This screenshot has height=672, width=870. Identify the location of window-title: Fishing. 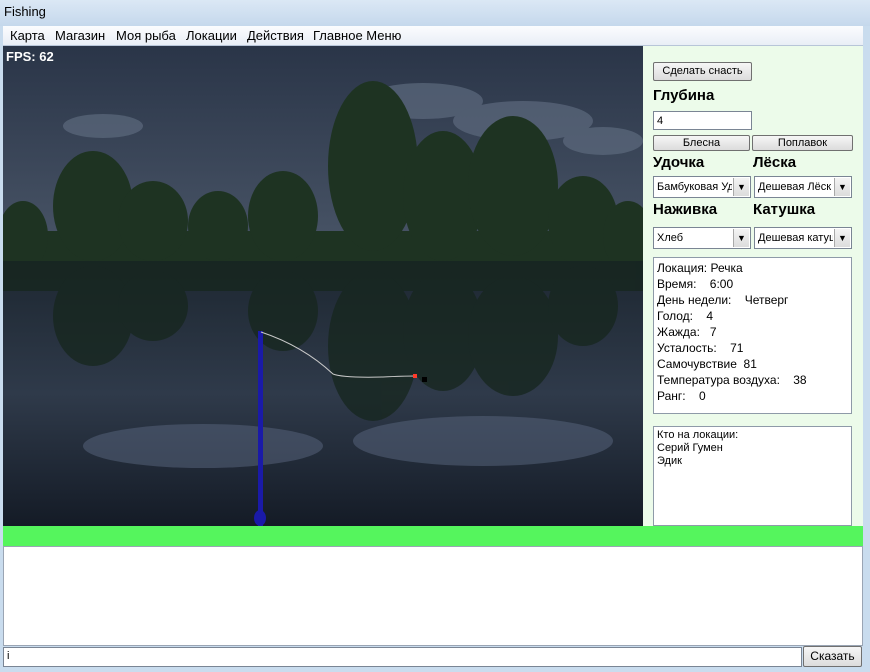
(25, 11).